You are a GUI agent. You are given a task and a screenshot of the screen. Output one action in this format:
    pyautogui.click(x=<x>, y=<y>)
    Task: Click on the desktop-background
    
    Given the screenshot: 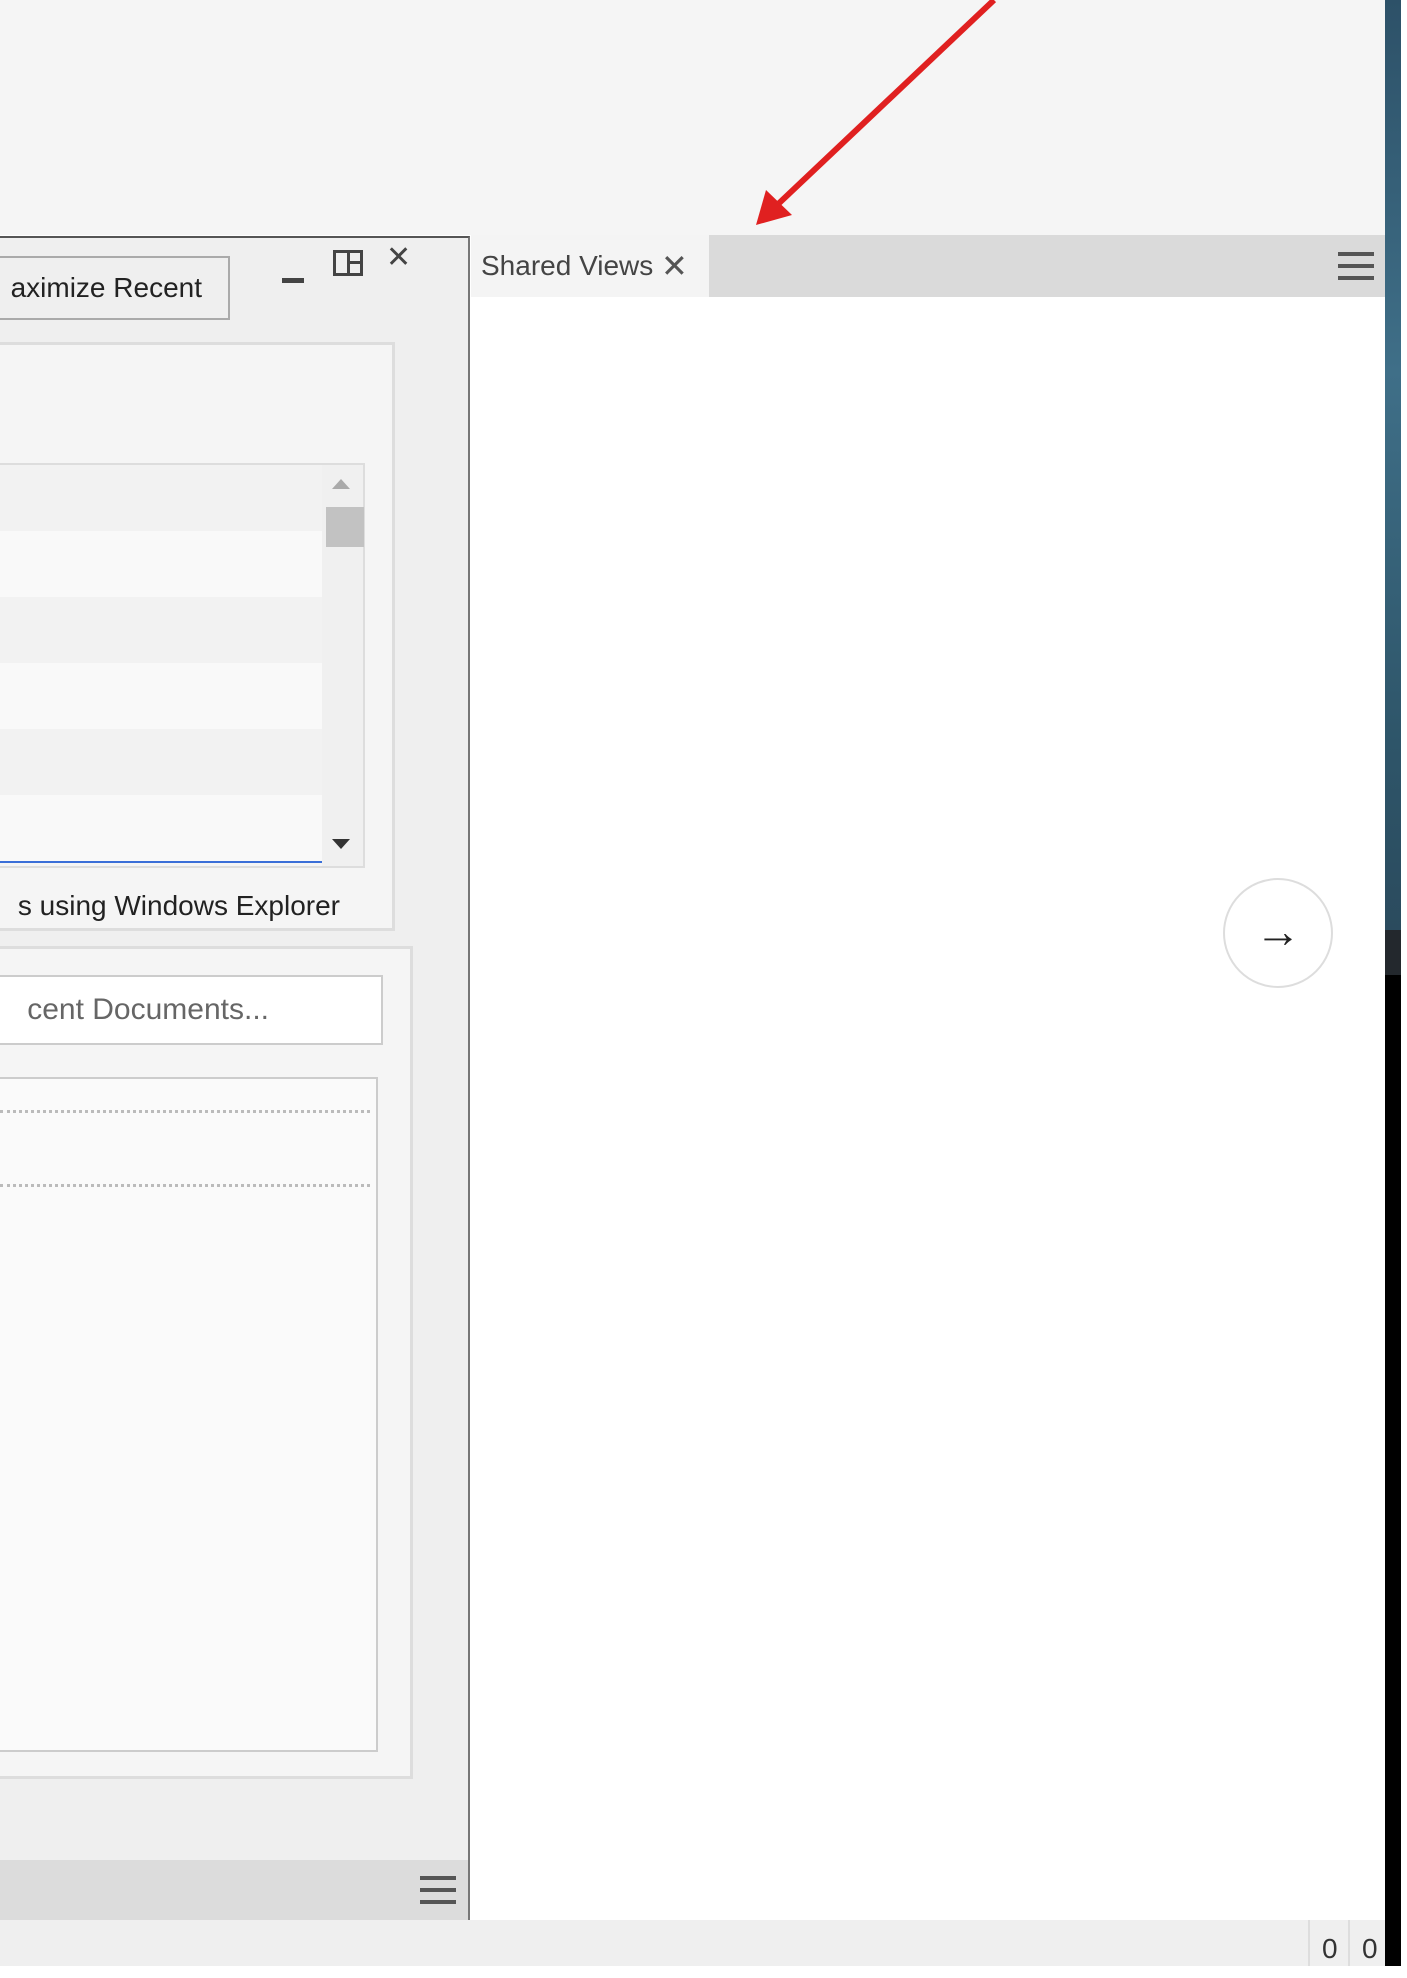 What is the action you would take?
    pyautogui.click(x=1393, y=465)
    